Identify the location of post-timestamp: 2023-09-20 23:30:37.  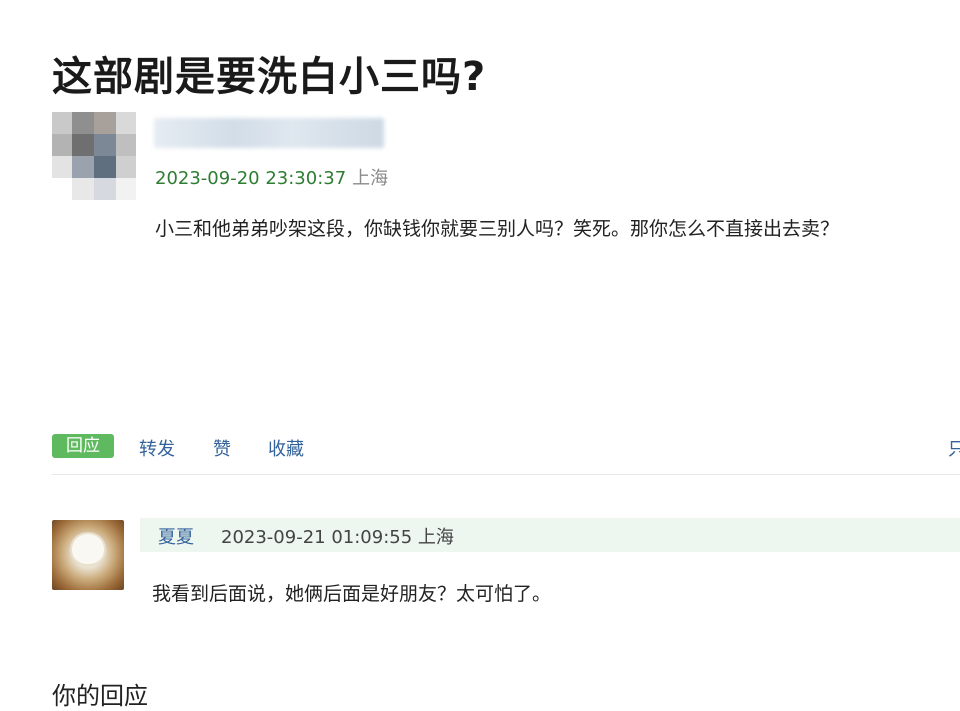
(251, 178).